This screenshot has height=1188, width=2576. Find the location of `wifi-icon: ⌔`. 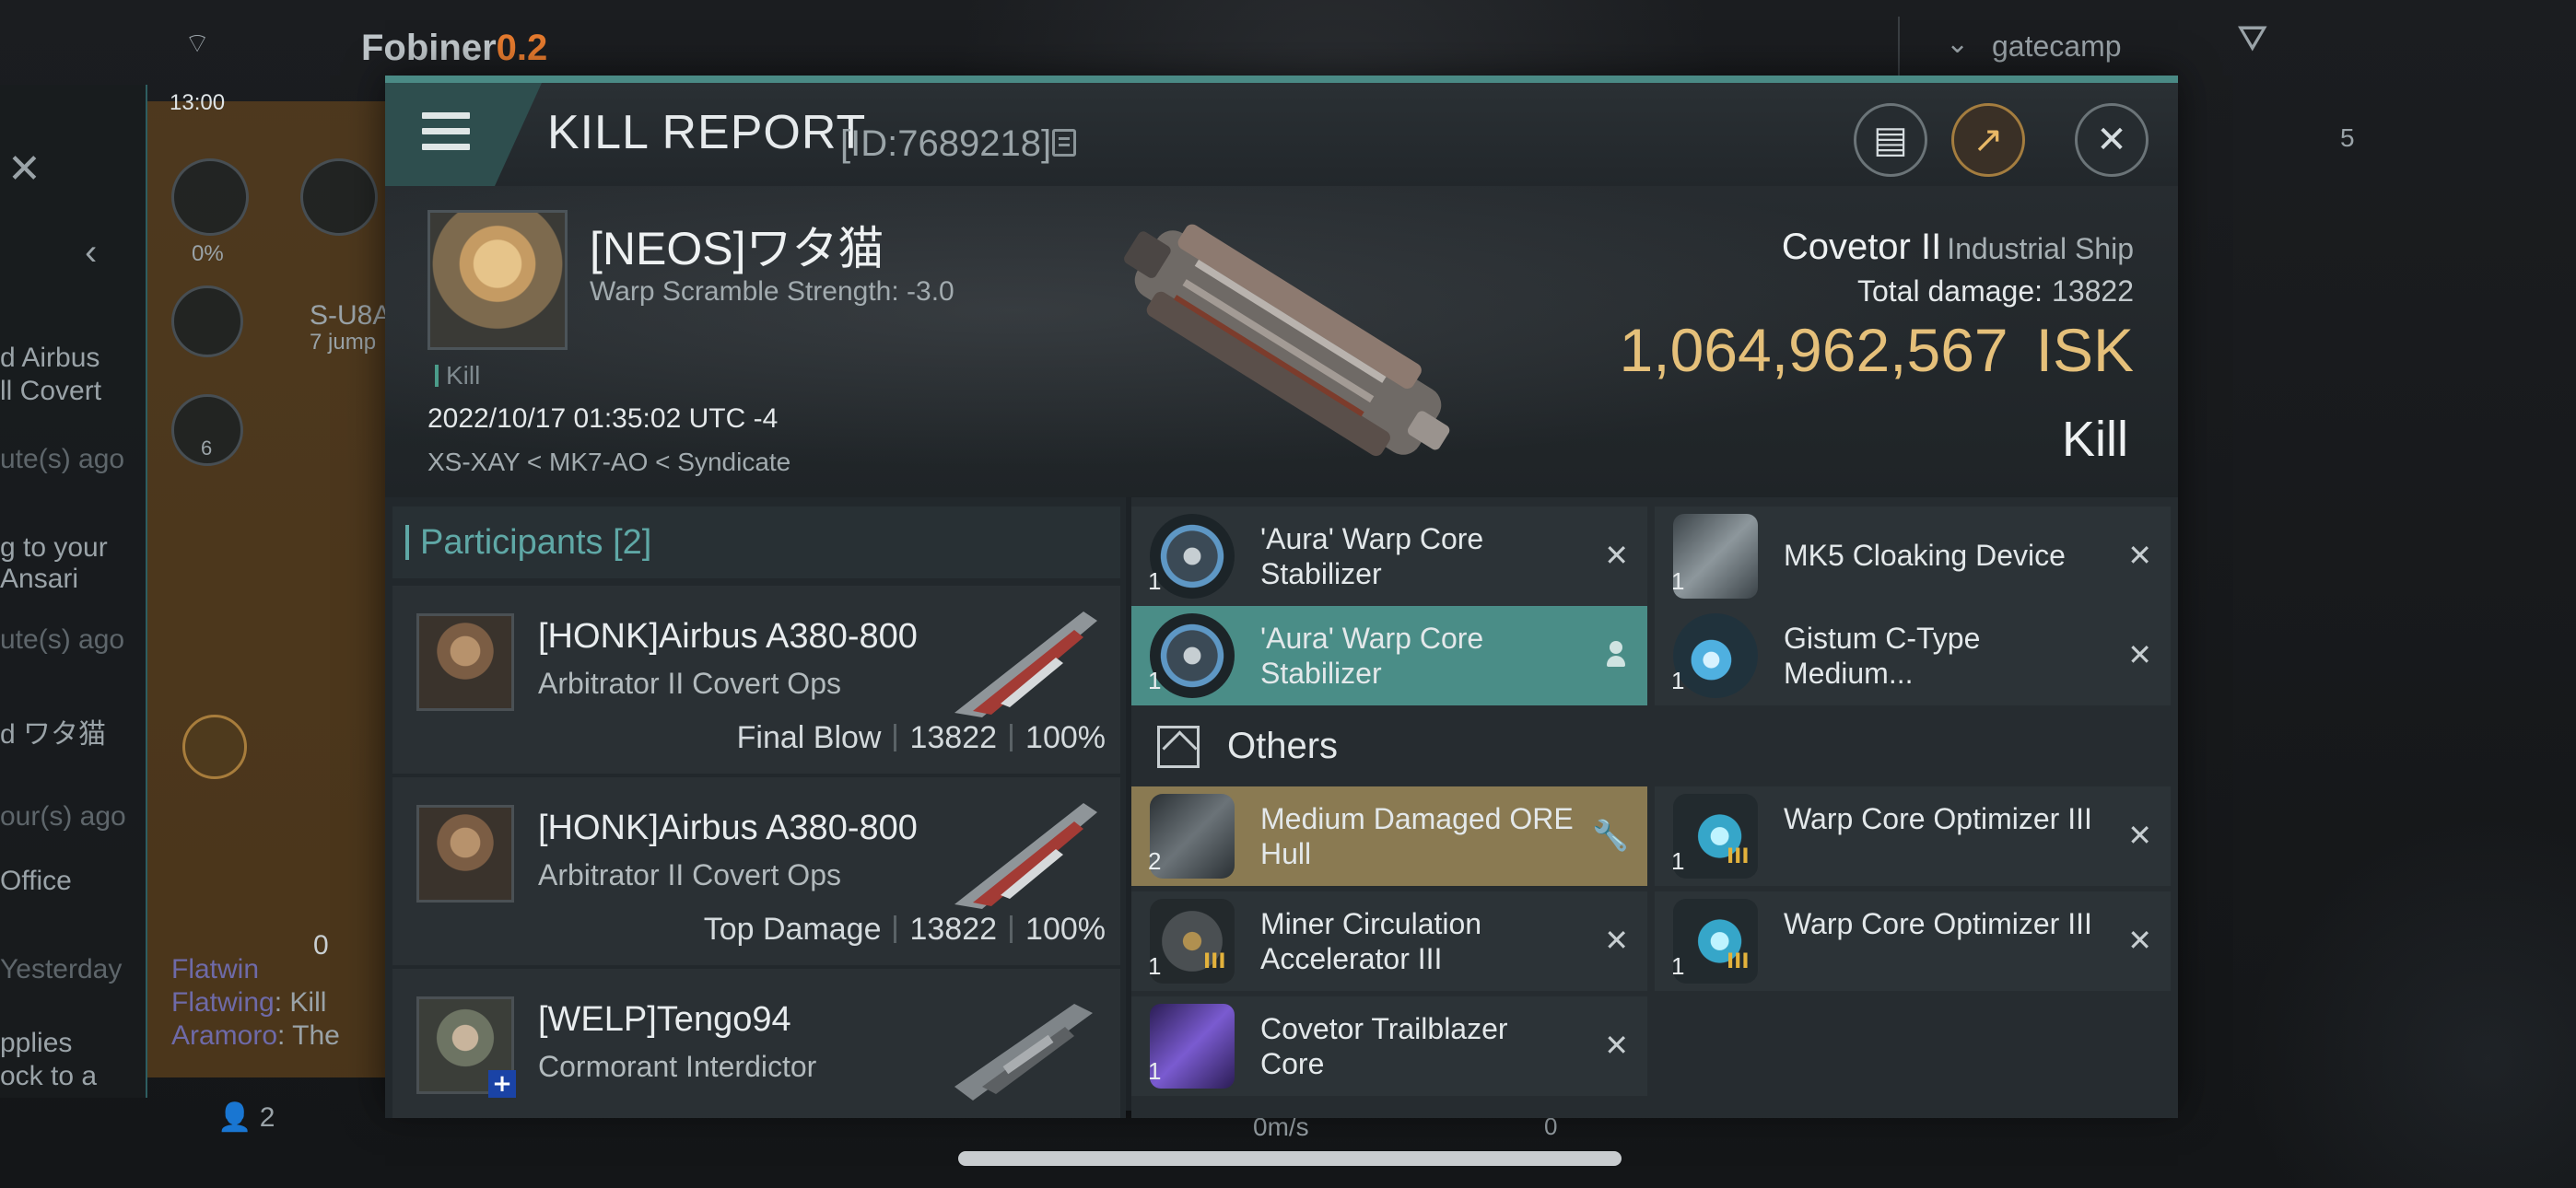

wifi-icon: ⌔ is located at coordinates (197, 44).